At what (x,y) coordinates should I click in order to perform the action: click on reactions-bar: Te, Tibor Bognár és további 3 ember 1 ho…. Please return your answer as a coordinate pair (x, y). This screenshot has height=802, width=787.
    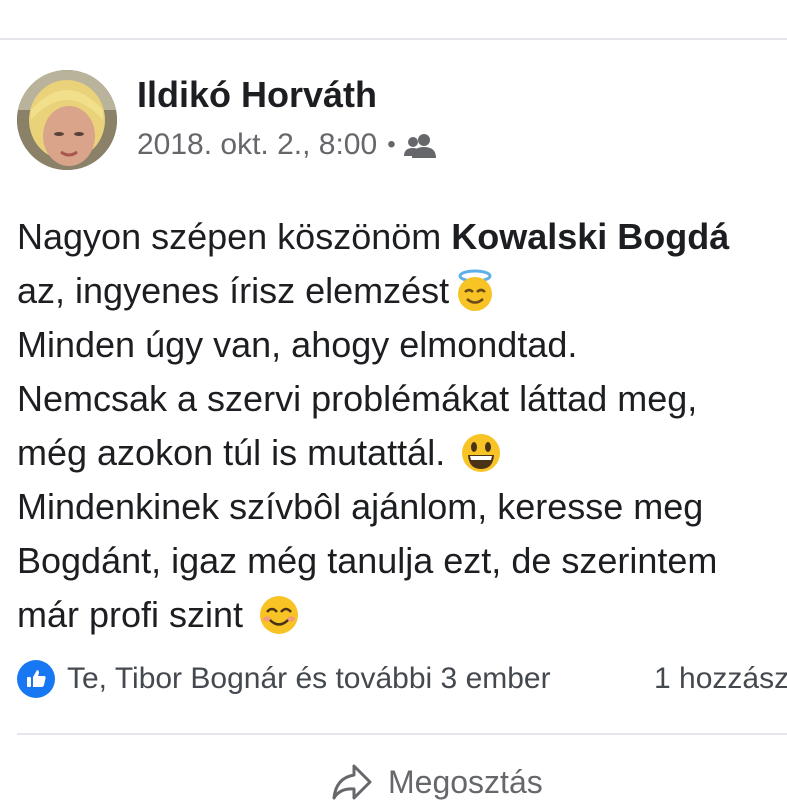
    Looking at the image, I should click on (402, 679).